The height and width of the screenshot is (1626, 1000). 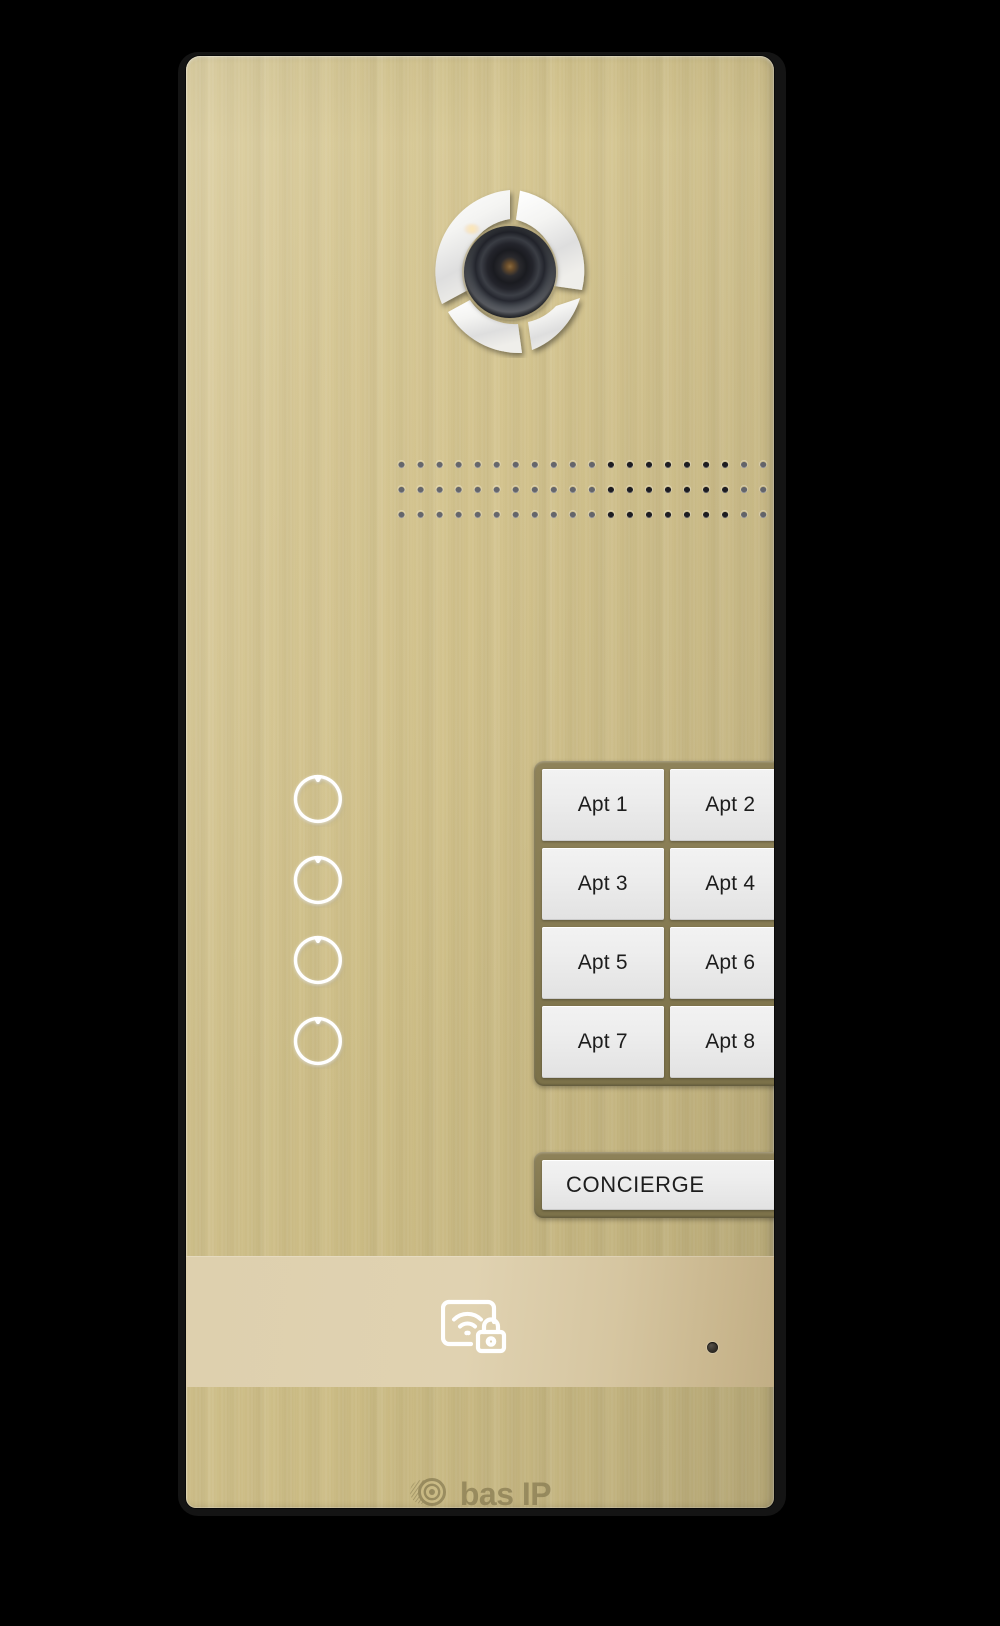 I want to click on nameplate-label: Apt 7, so click(x=602, y=1041).